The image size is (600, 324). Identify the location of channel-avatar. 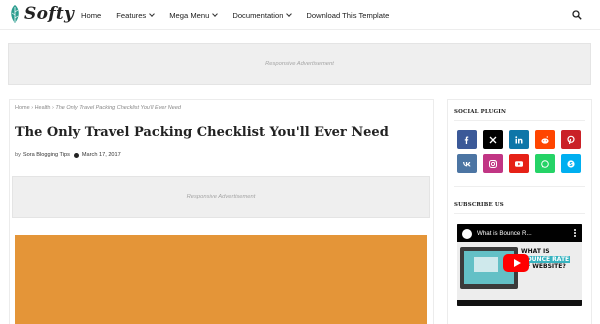
(467, 234).